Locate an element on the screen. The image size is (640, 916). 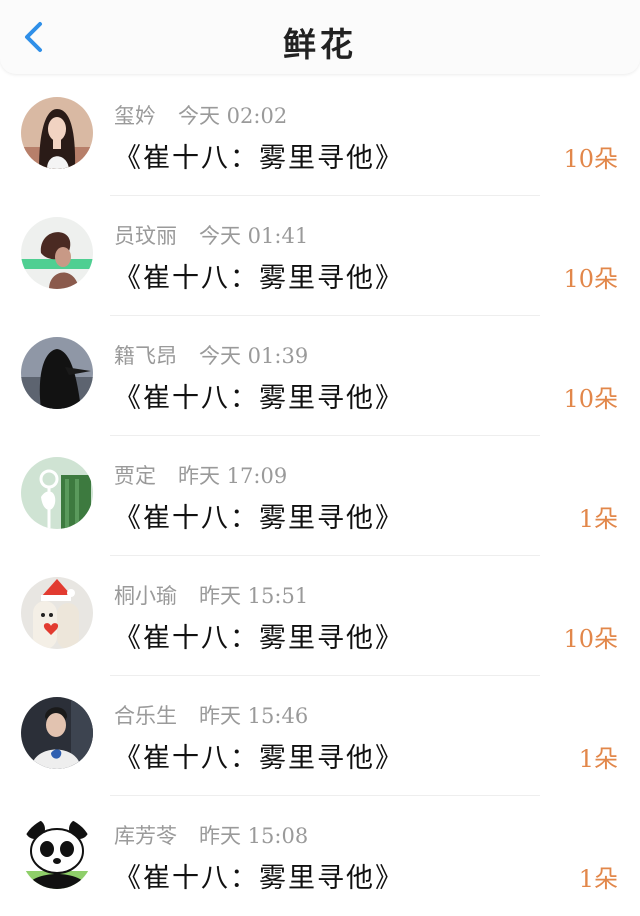
list-item: 贾定 昨天 17:09 《崔十八：雾里寻他》 1朵 is located at coordinates (320, 496).